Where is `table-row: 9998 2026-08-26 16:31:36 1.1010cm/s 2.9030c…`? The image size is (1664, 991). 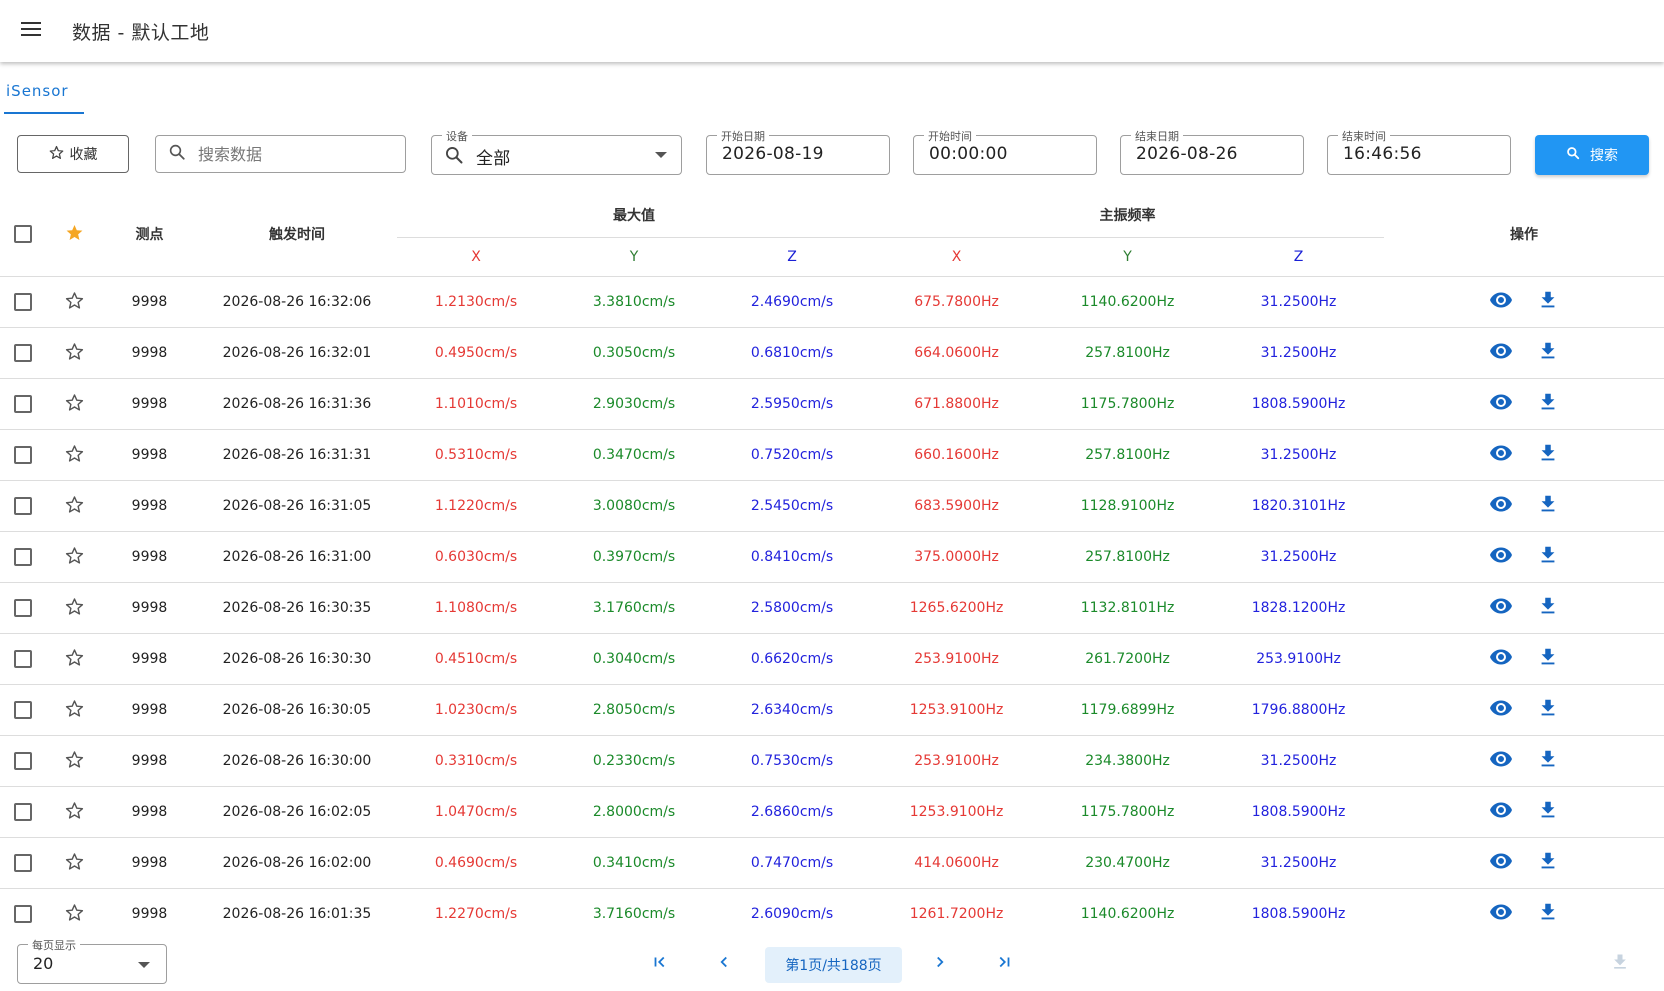
table-row: 9998 2026-08-26 16:31:36 1.1010cm/s 2.9030c… is located at coordinates (832, 404).